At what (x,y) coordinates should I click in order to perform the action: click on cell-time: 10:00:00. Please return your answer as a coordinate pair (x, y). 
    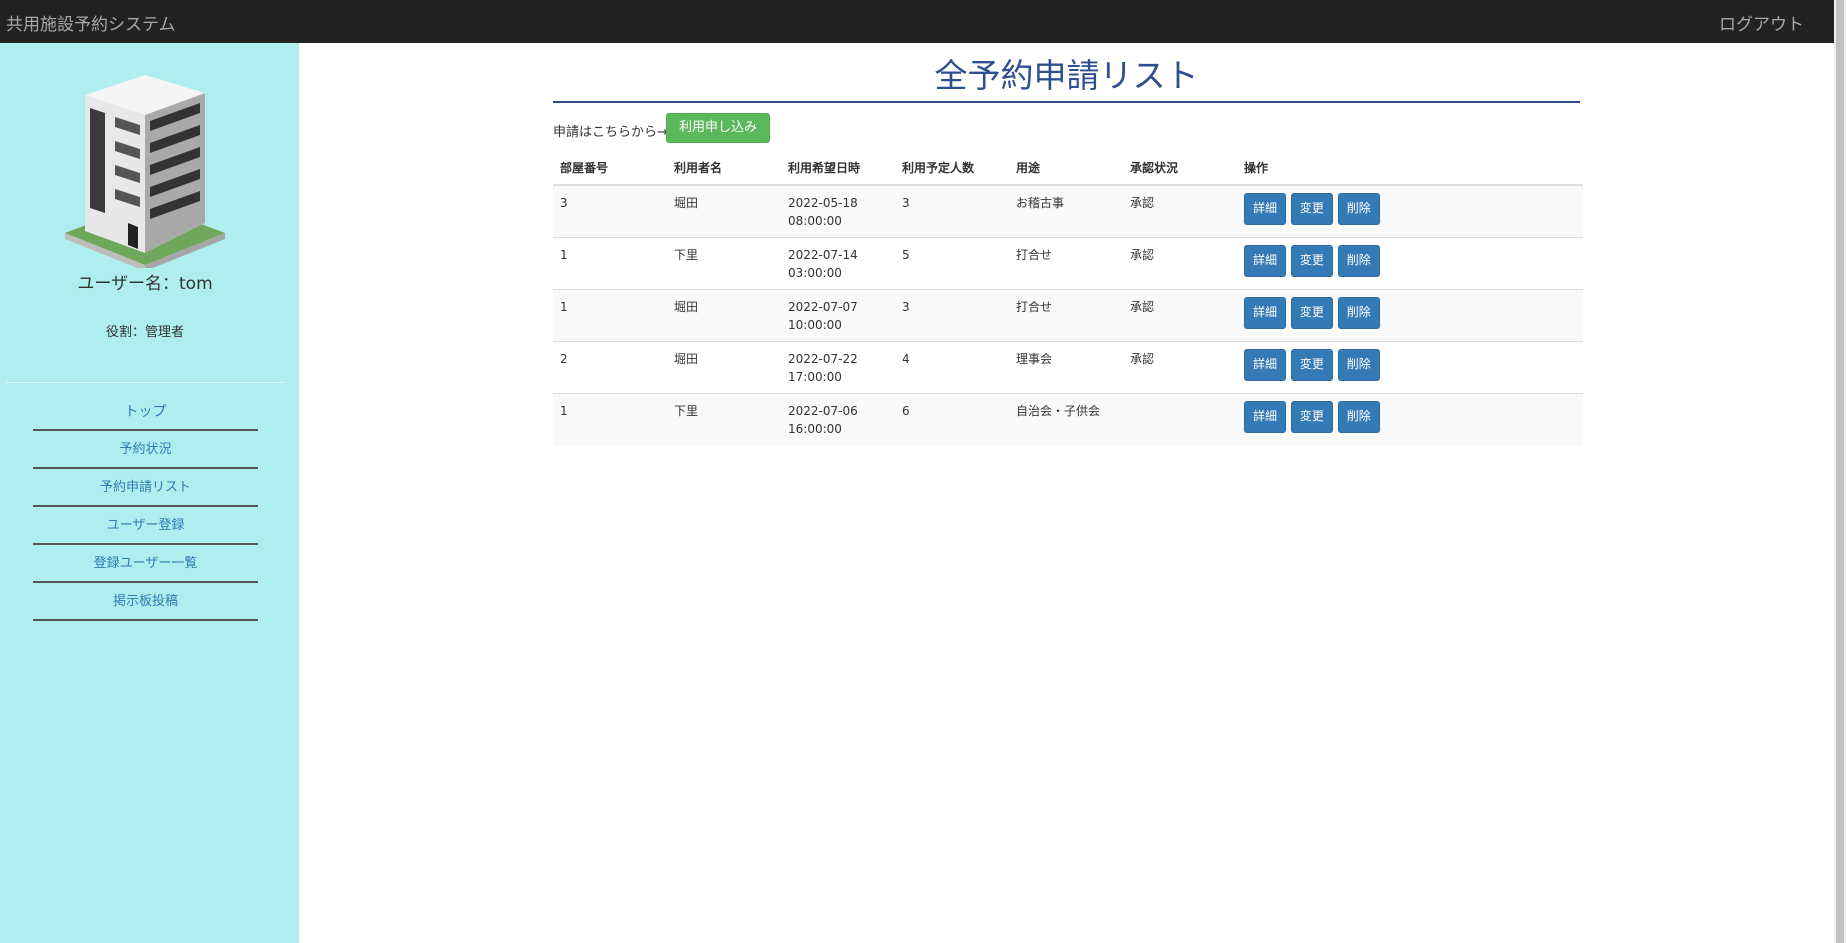
    Looking at the image, I should click on (815, 325).